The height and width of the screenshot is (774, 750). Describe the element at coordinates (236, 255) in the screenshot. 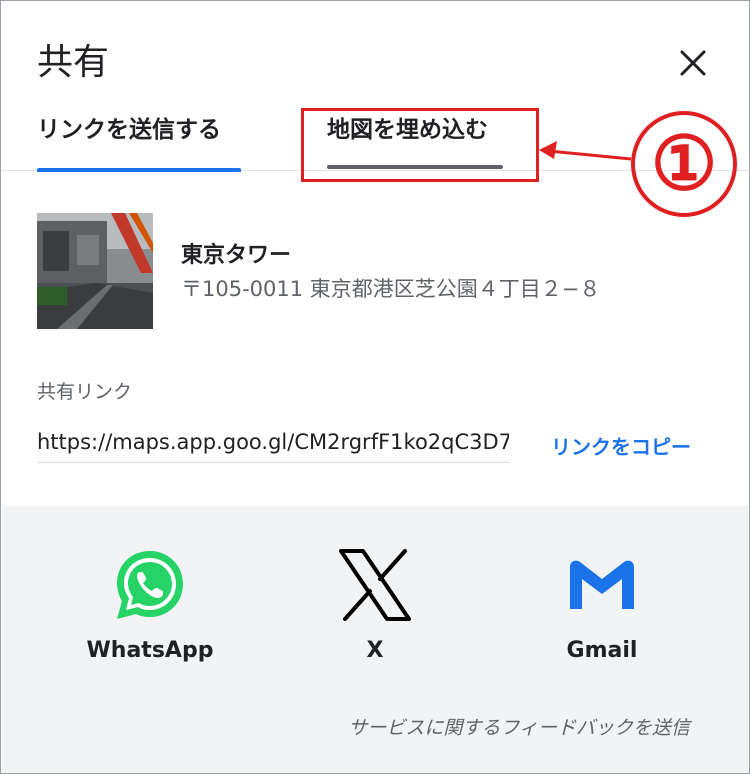

I see `place-name: 東京タワー` at that location.